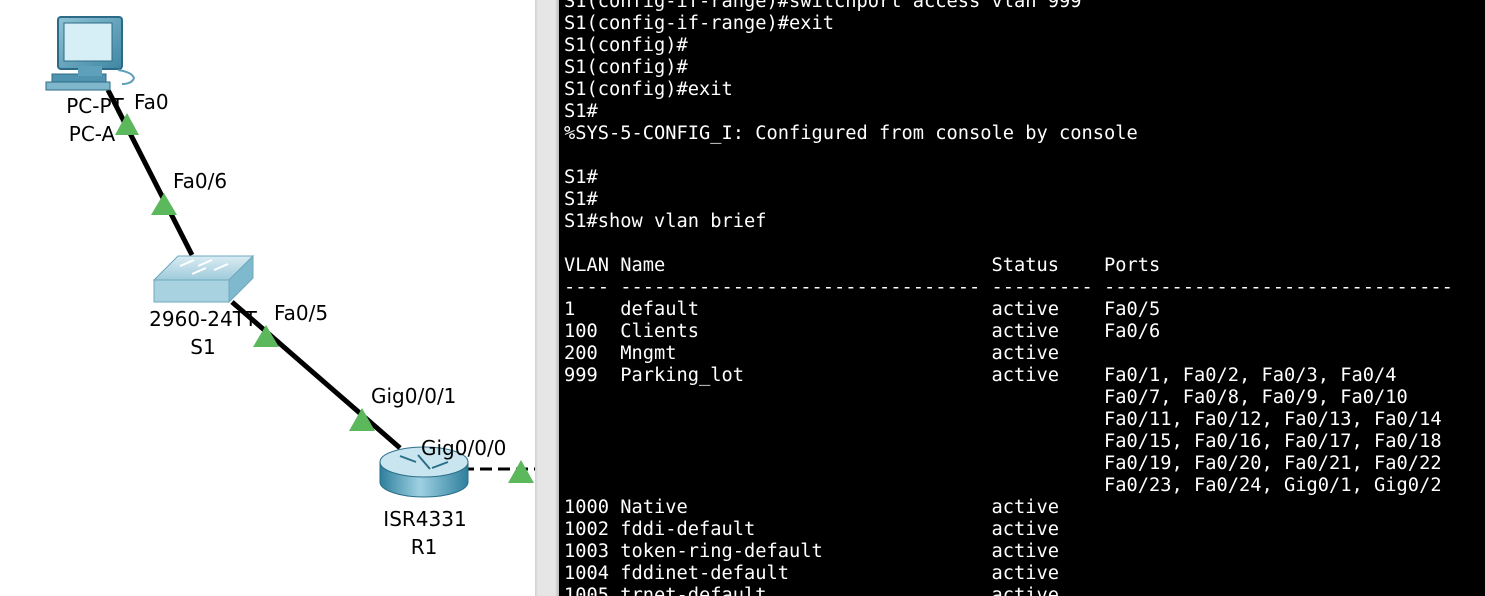 Image resolution: width=1485 pixels, height=596 pixels. I want to click on terminal-line: S1(config-if-range)#exit, so click(699, 23).